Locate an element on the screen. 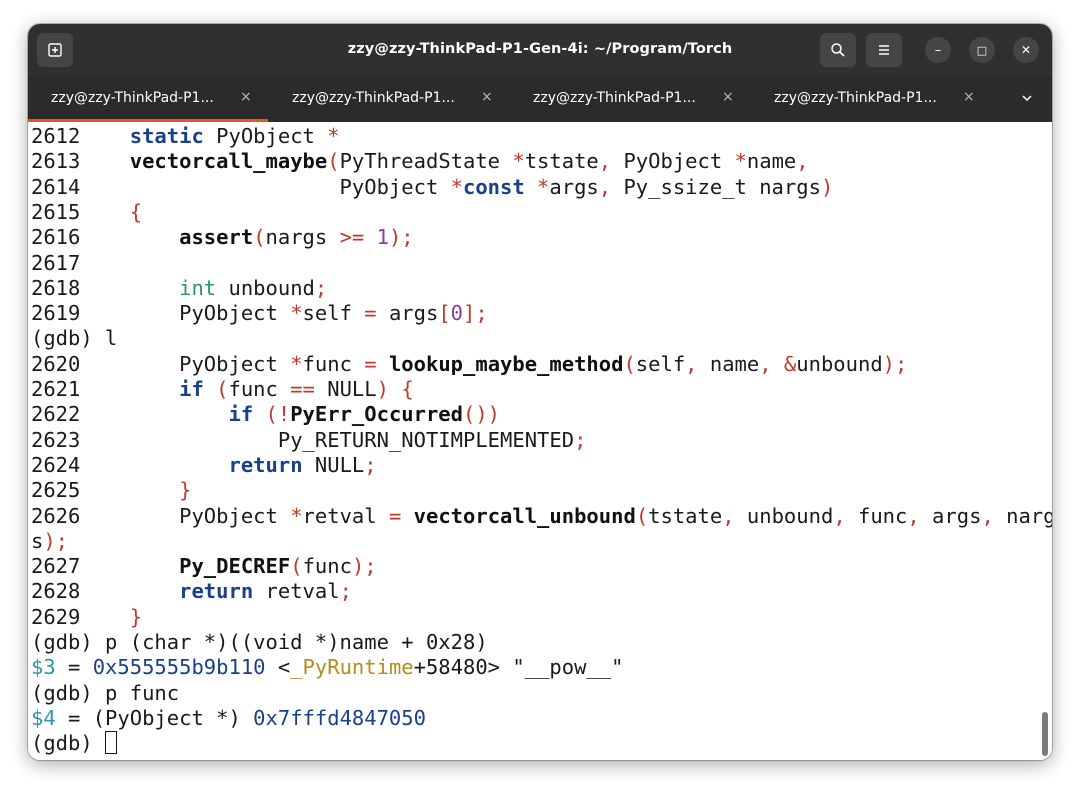 The height and width of the screenshot is (791, 1080). code-token: name is located at coordinates (771, 161).